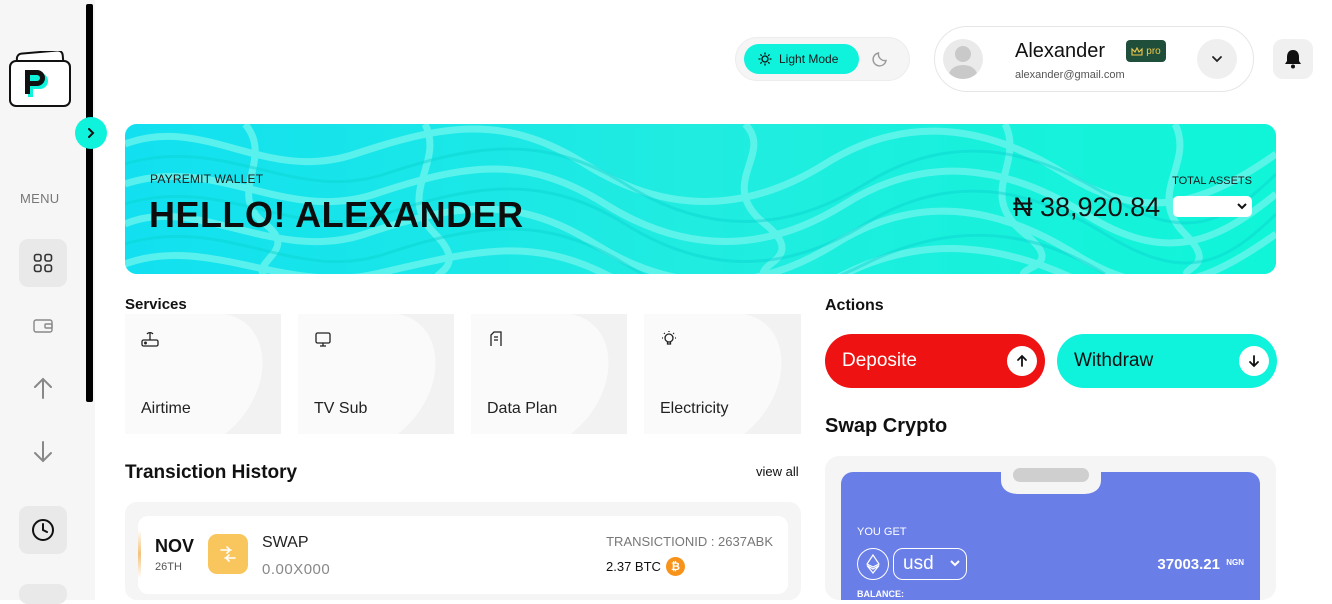  What do you see at coordinates (1114, 360) in the screenshot?
I see `withdraw-label: Withdraw` at bounding box center [1114, 360].